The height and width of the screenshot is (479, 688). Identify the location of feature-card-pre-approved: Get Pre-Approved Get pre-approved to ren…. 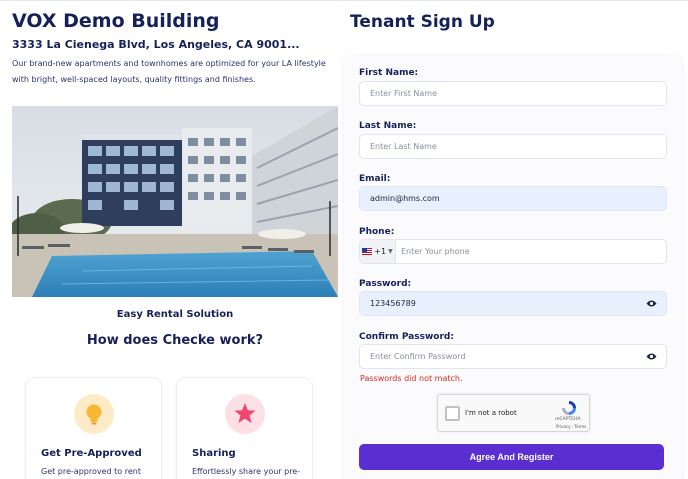
(93, 428).